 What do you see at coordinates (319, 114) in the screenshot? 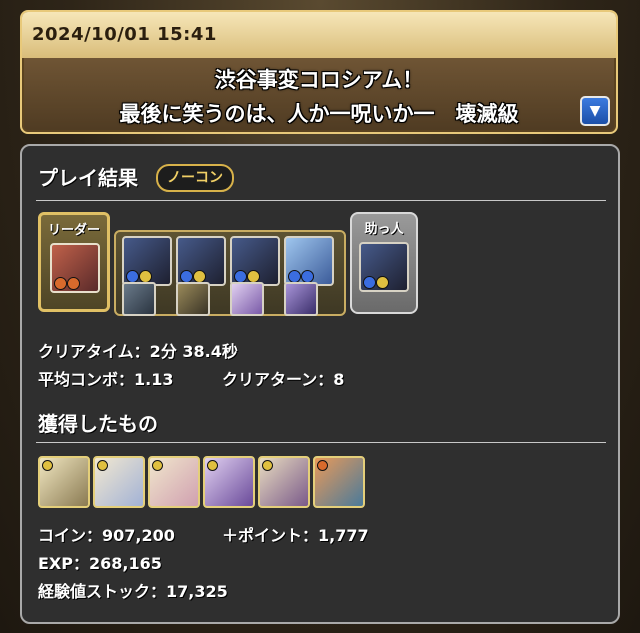
I see `dungeon-subtitle: 最後に笑うのは、人か一呪いか一 壊滅級` at bounding box center [319, 114].